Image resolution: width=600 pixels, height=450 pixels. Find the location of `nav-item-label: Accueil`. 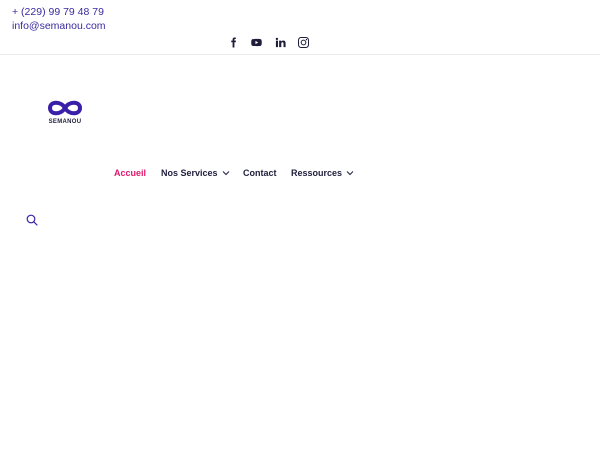

nav-item-label: Accueil is located at coordinates (130, 173).